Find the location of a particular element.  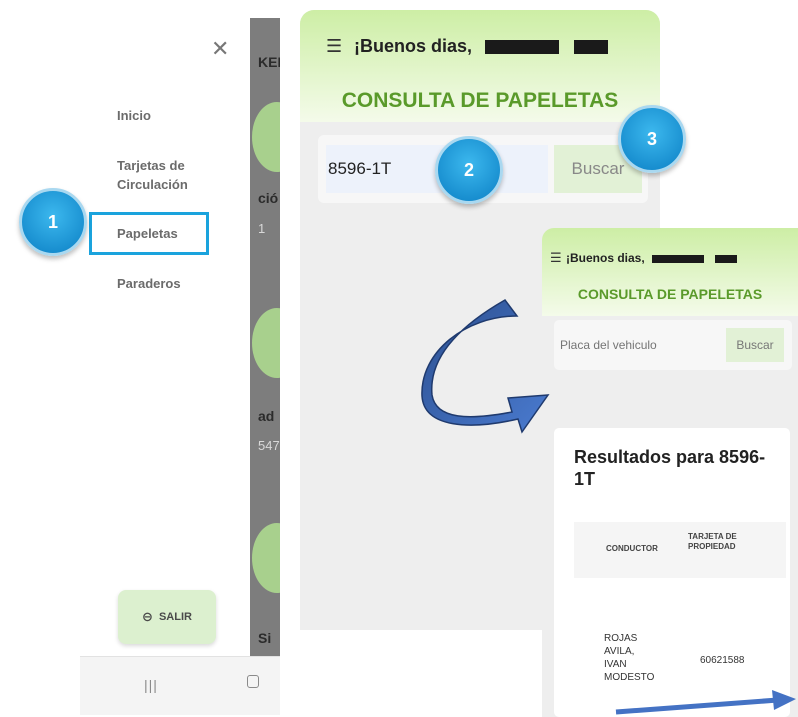

recent-apps-icon: ||| is located at coordinates (151, 685).